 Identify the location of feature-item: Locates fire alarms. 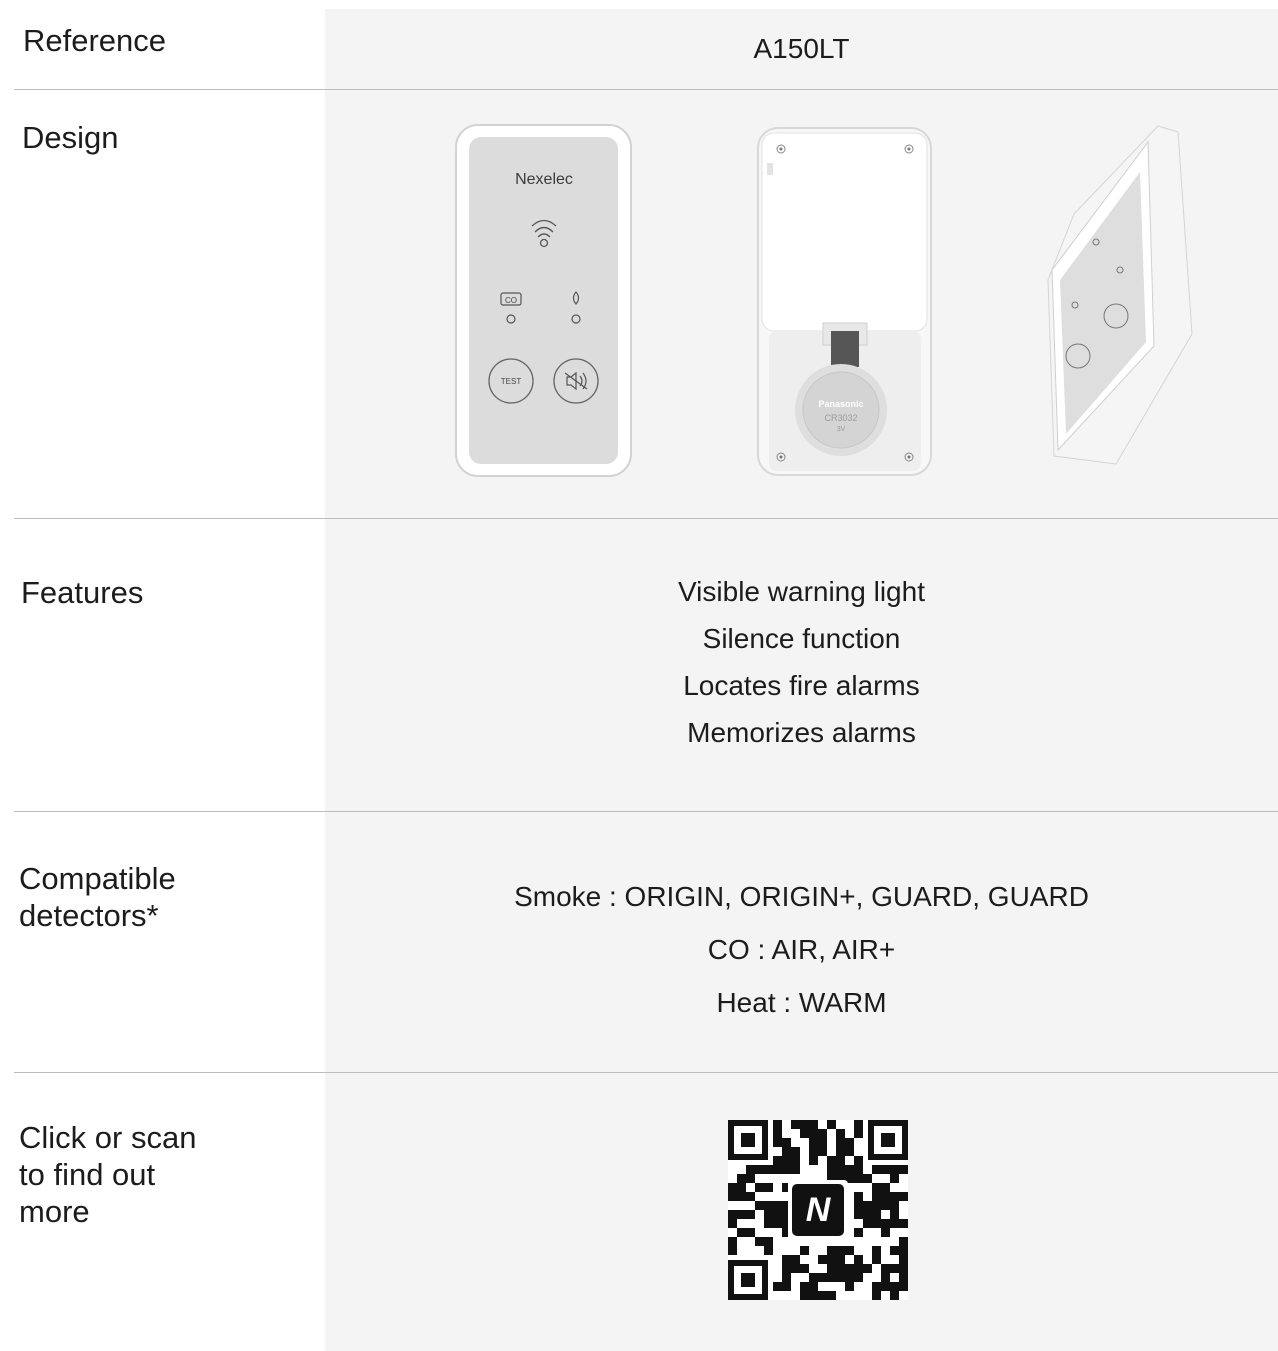
(801, 685).